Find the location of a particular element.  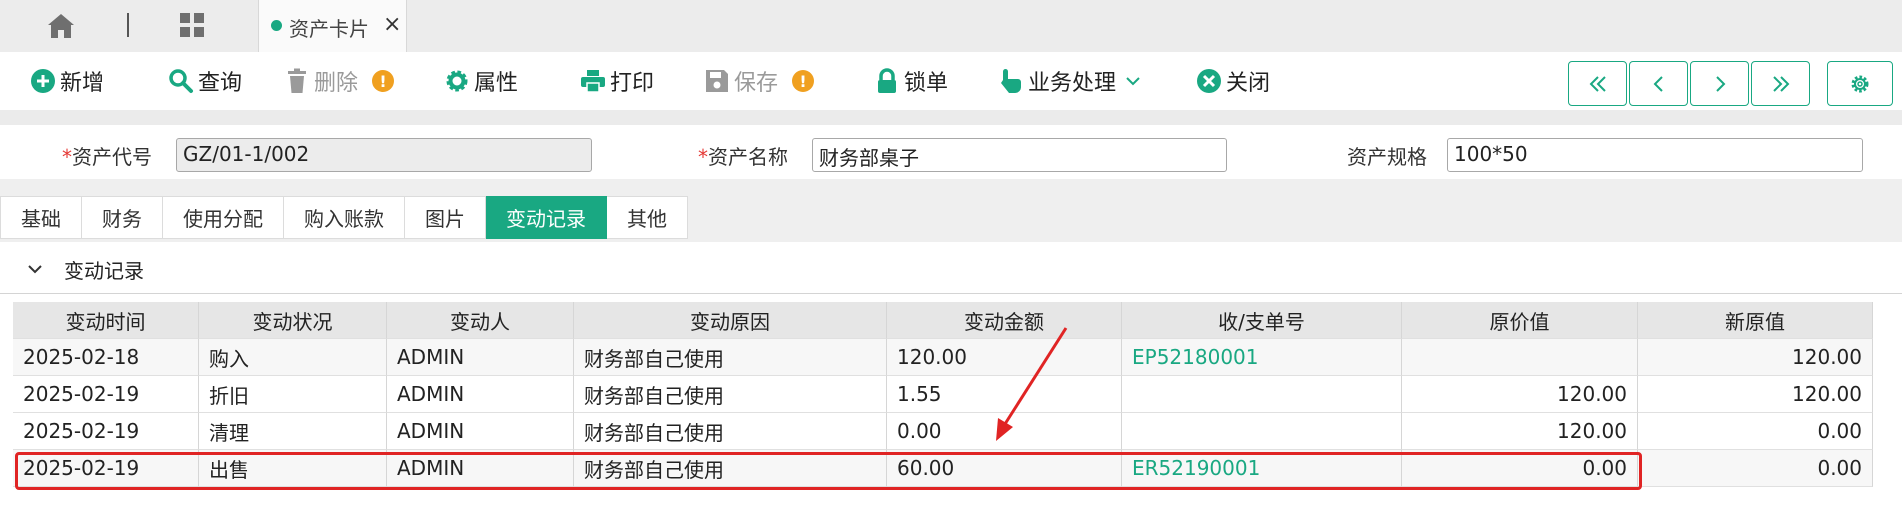

asset-name-field: 财务部桌子 is located at coordinates (1019, 155).